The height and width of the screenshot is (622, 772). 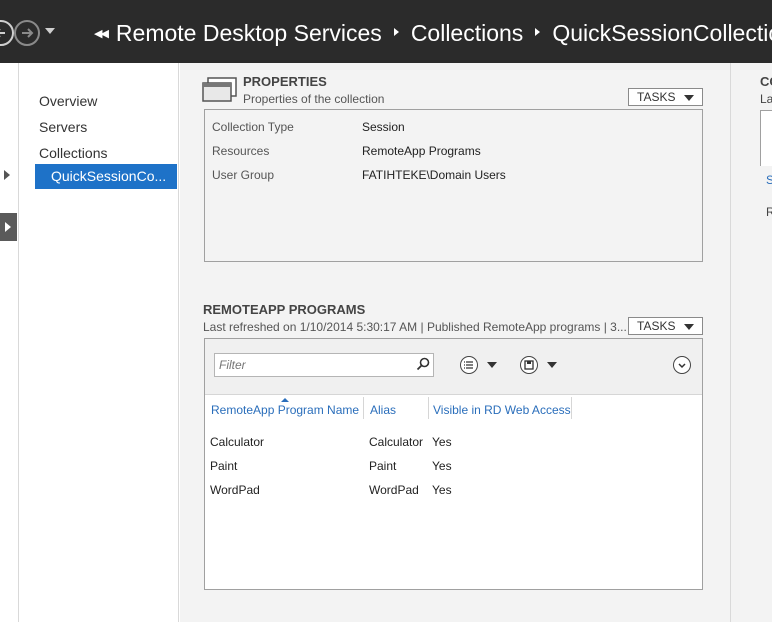 I want to click on forward-button, so click(x=27, y=33).